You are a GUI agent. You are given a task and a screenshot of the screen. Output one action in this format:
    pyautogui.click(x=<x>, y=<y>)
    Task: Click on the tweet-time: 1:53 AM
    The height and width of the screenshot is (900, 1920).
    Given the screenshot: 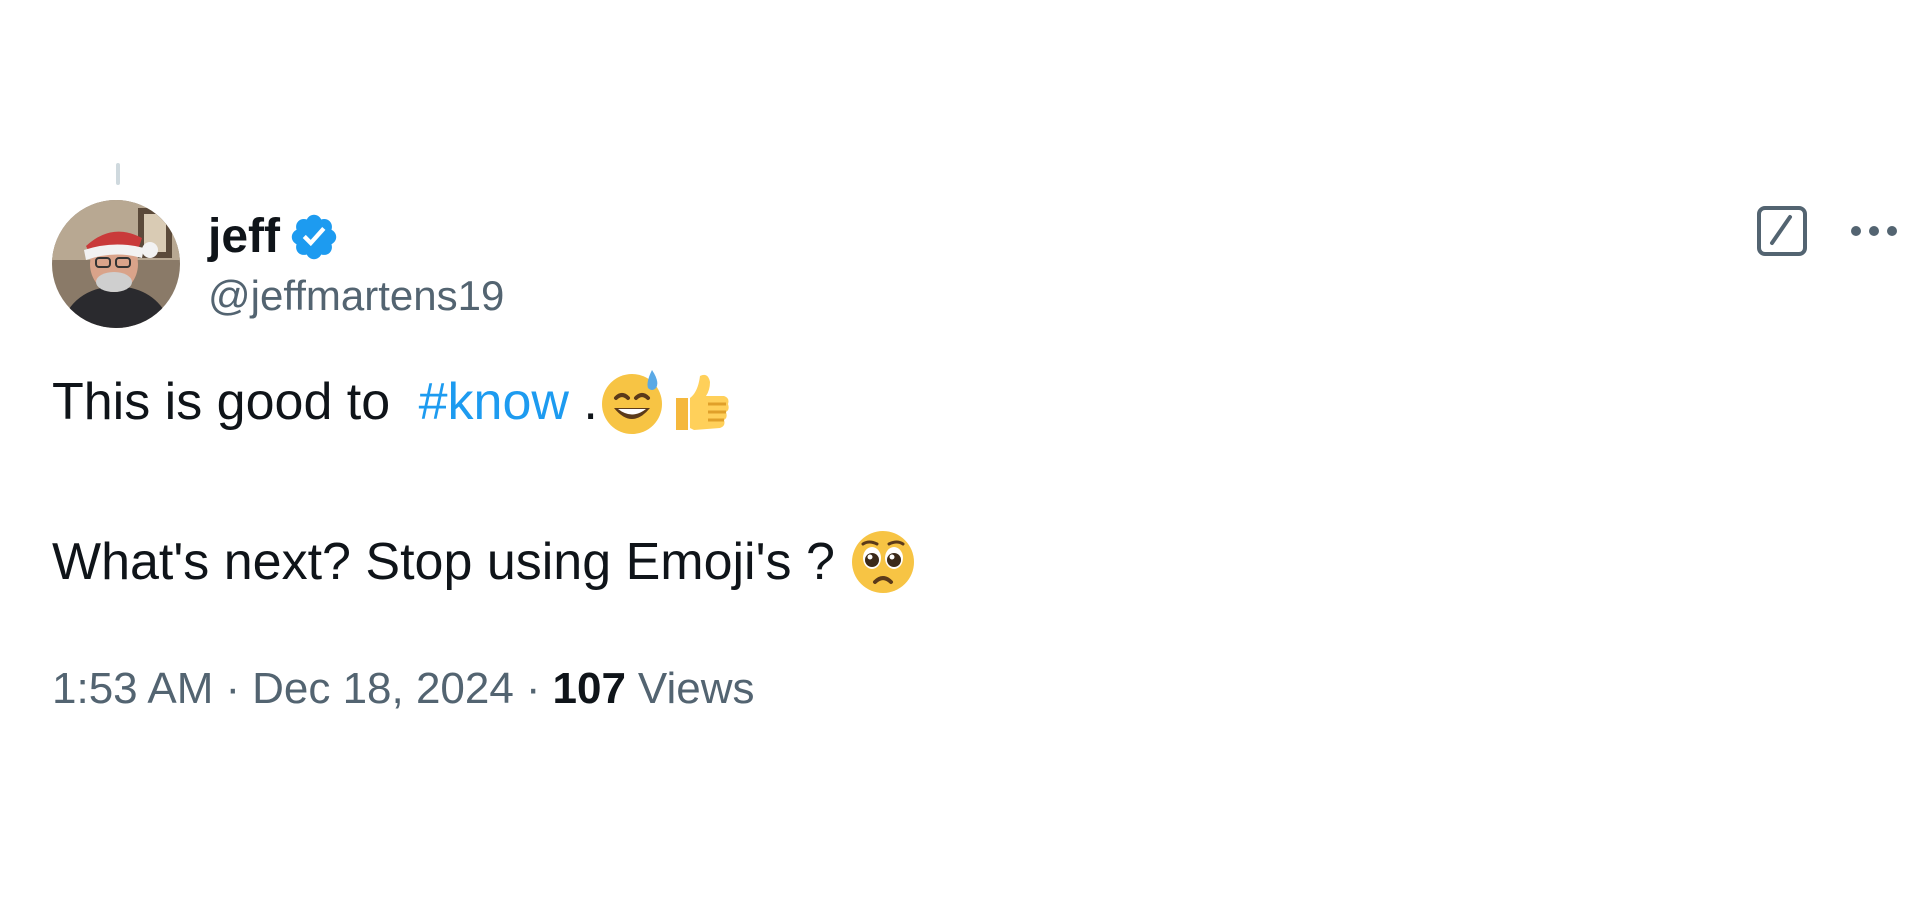 What is the action you would take?
    pyautogui.click(x=132, y=689)
    